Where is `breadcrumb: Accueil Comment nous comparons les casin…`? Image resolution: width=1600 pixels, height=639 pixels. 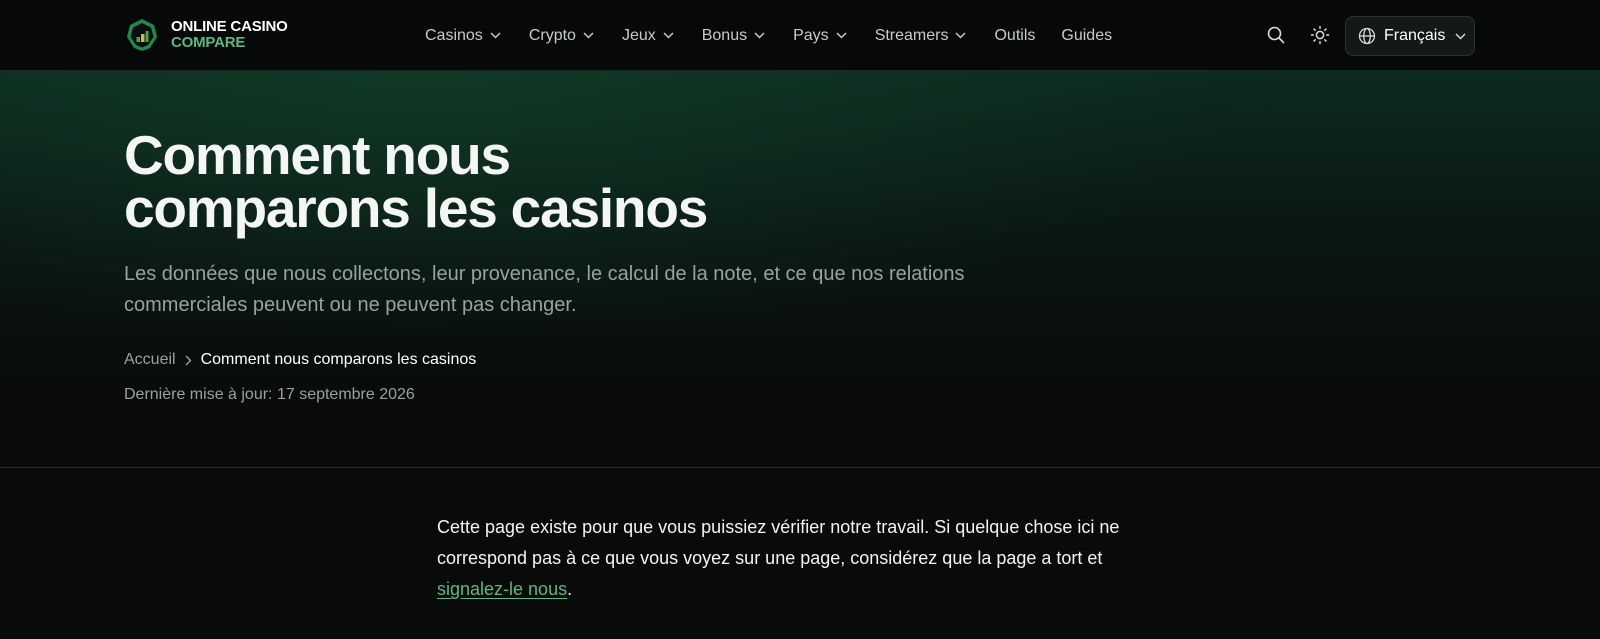 breadcrumb: Accueil Comment nous comparons les casin… is located at coordinates (300, 360).